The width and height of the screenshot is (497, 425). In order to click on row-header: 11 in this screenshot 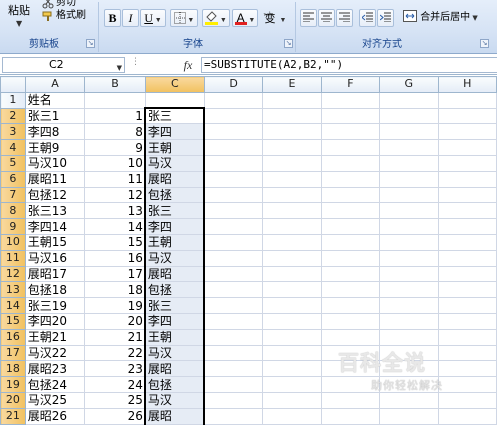, I will do `click(13, 258)`.